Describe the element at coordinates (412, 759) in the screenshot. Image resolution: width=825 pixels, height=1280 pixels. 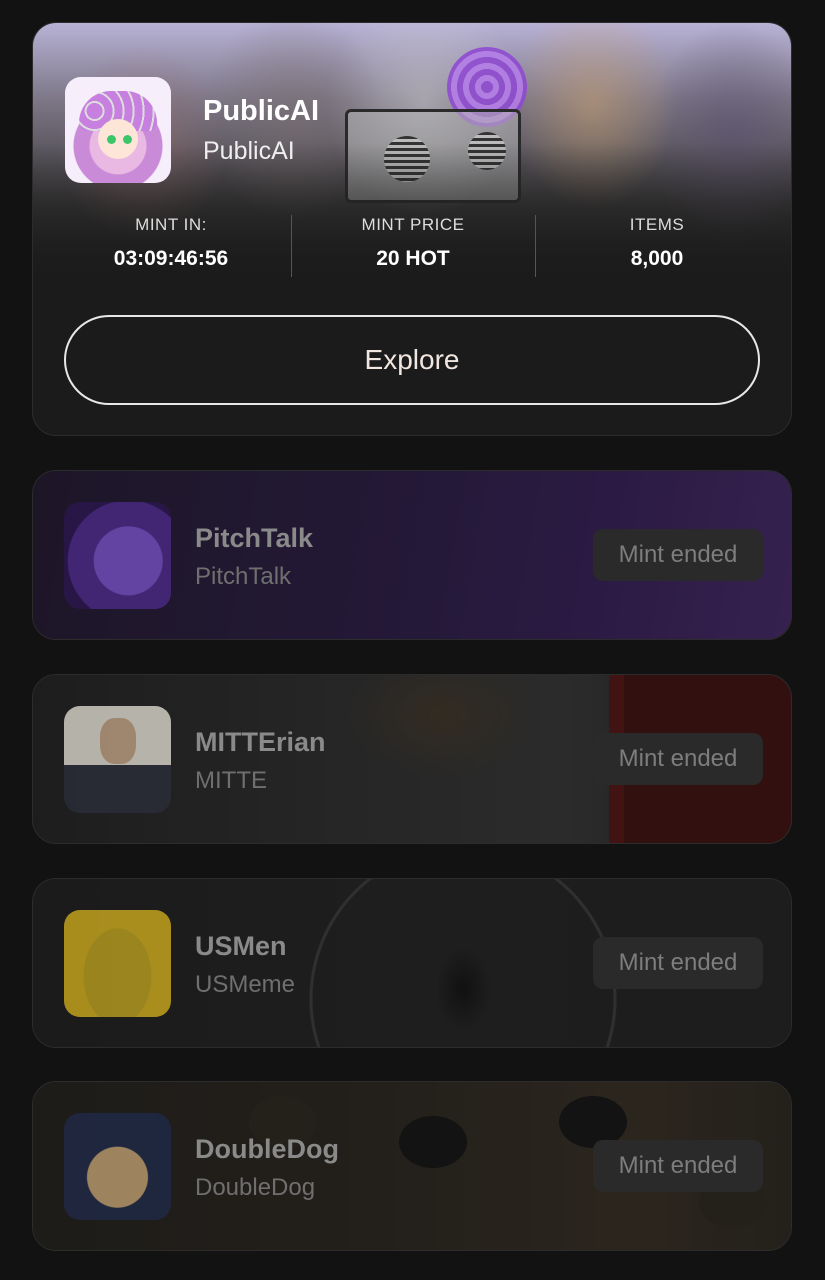
I see `collection-card-mitterian: MITTErian MITTE Mint ended` at that location.